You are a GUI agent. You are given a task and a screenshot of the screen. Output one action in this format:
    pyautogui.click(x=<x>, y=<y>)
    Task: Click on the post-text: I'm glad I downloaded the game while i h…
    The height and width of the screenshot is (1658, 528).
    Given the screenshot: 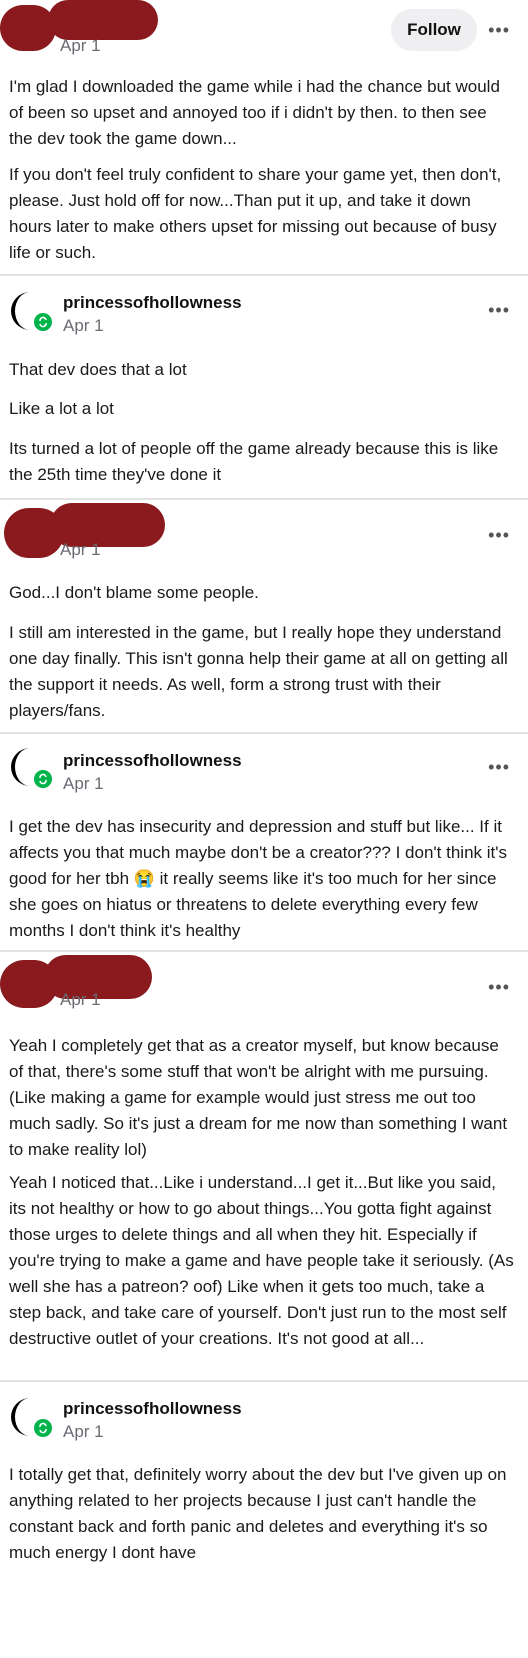 What is the action you would take?
    pyautogui.click(x=254, y=112)
    